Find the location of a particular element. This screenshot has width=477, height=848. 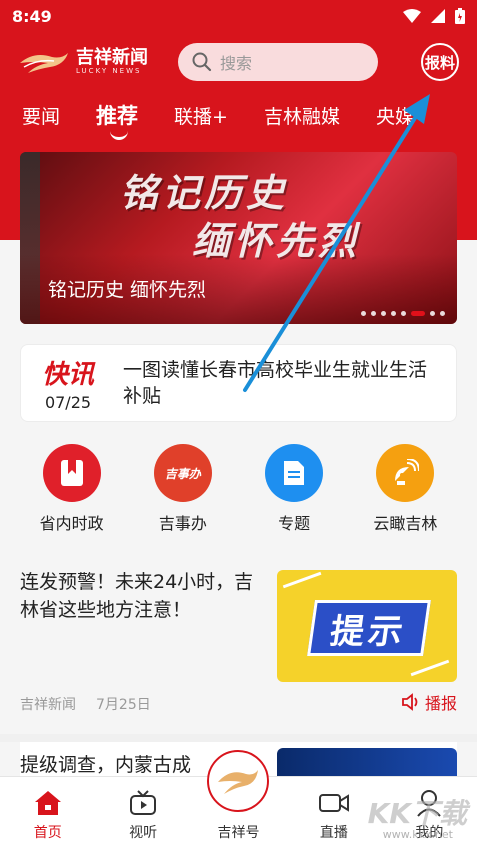

tab-central-media: 央媒 is located at coordinates (395, 115).